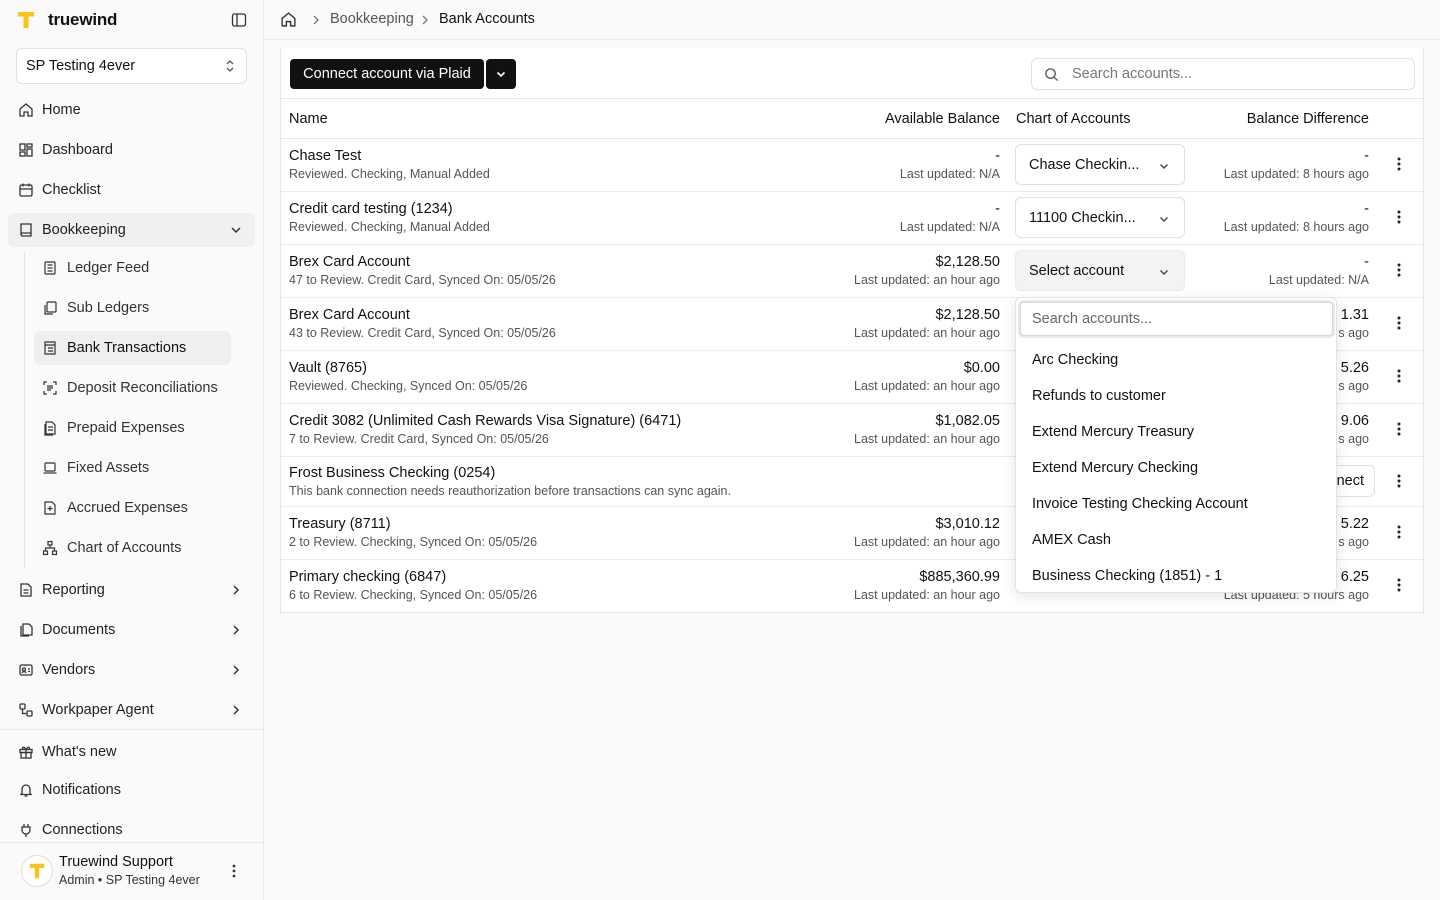  What do you see at coordinates (108, 468) in the screenshot?
I see `nav-fixed-assets-label: Fixed Assets` at bounding box center [108, 468].